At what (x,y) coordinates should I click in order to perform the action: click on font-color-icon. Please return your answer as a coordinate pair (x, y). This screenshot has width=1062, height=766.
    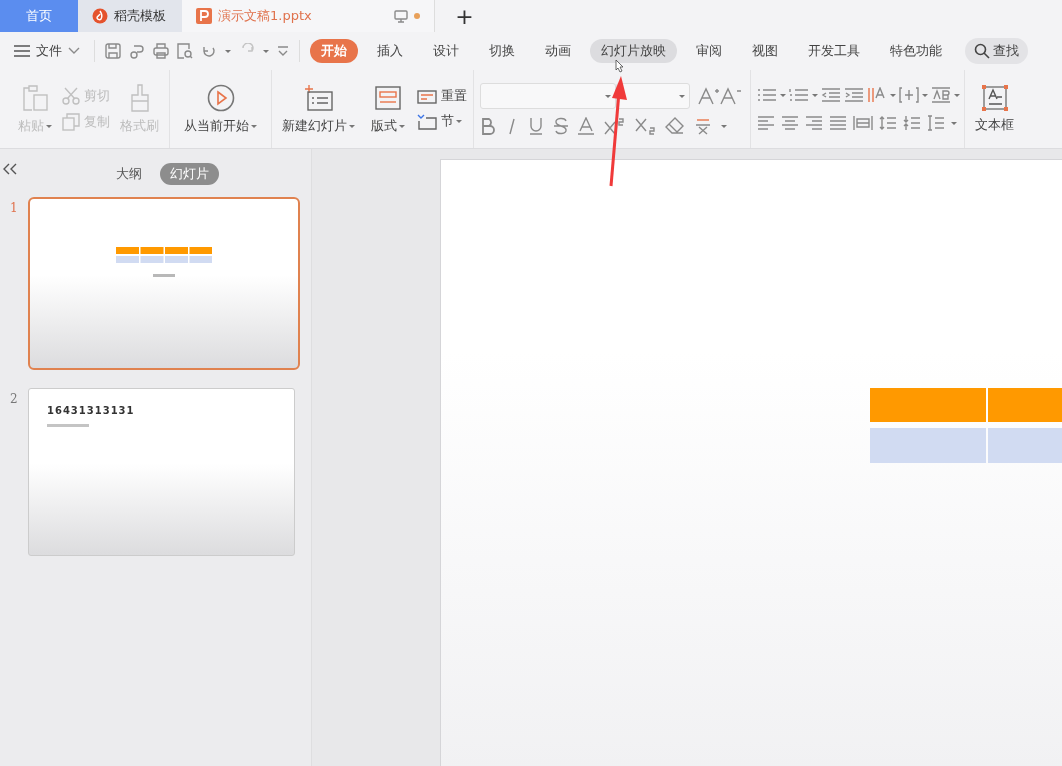
    Looking at the image, I should click on (586, 126).